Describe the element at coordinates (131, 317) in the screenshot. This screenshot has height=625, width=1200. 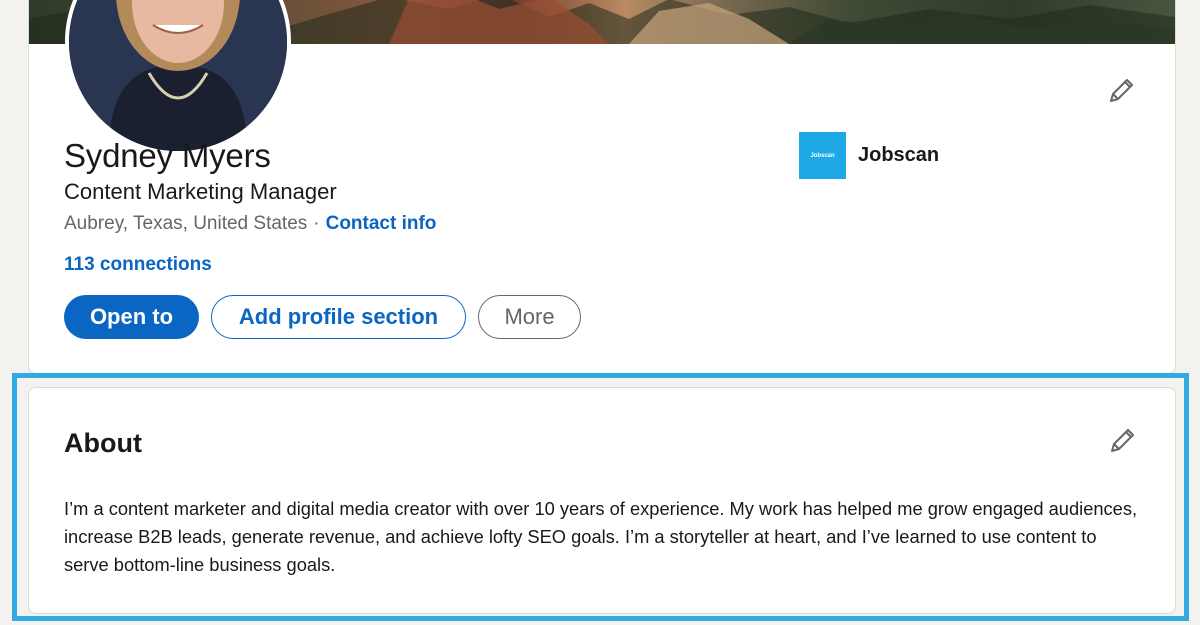
I see `open-to-button: Open to` at that location.